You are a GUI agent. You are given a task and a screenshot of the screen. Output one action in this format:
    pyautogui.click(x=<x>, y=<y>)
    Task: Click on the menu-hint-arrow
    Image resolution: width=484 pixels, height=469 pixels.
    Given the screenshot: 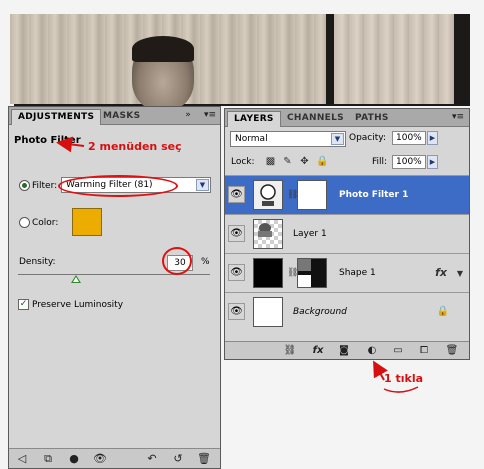 What is the action you would take?
    pyautogui.click(x=70, y=144)
    